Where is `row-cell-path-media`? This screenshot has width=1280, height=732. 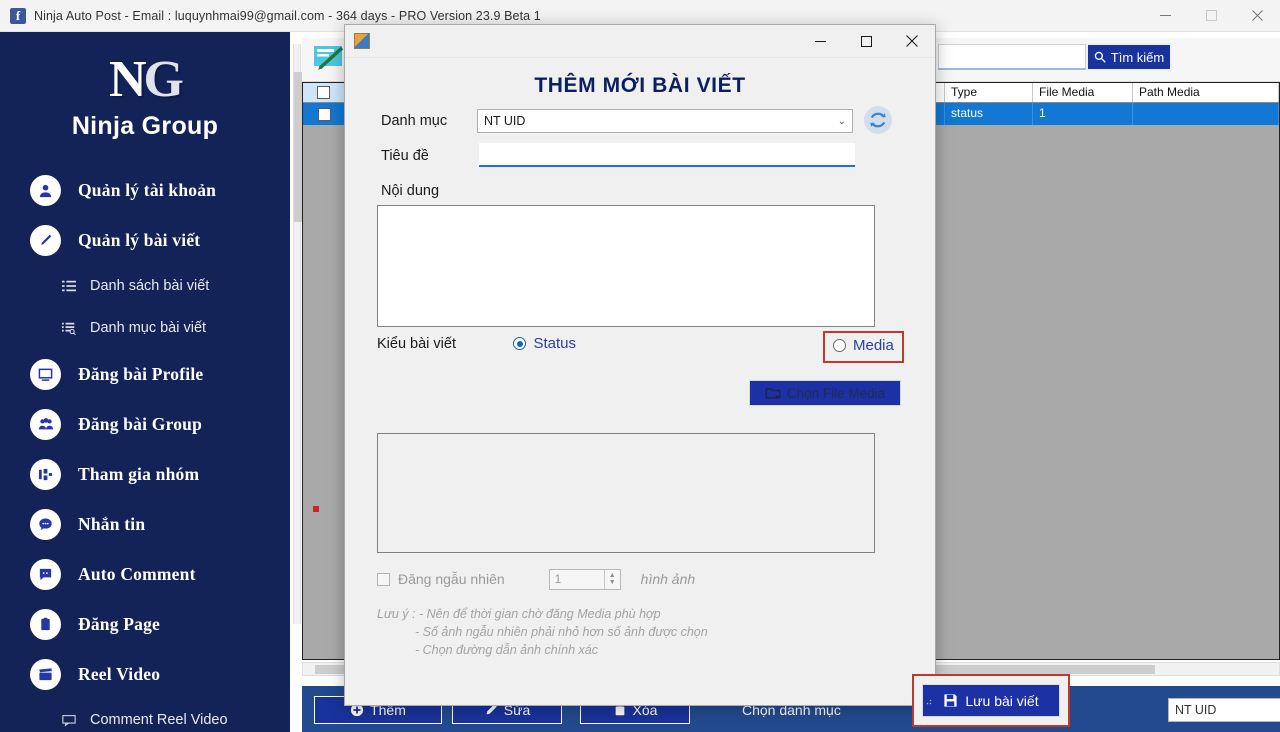 row-cell-path-media is located at coordinates (1206, 114).